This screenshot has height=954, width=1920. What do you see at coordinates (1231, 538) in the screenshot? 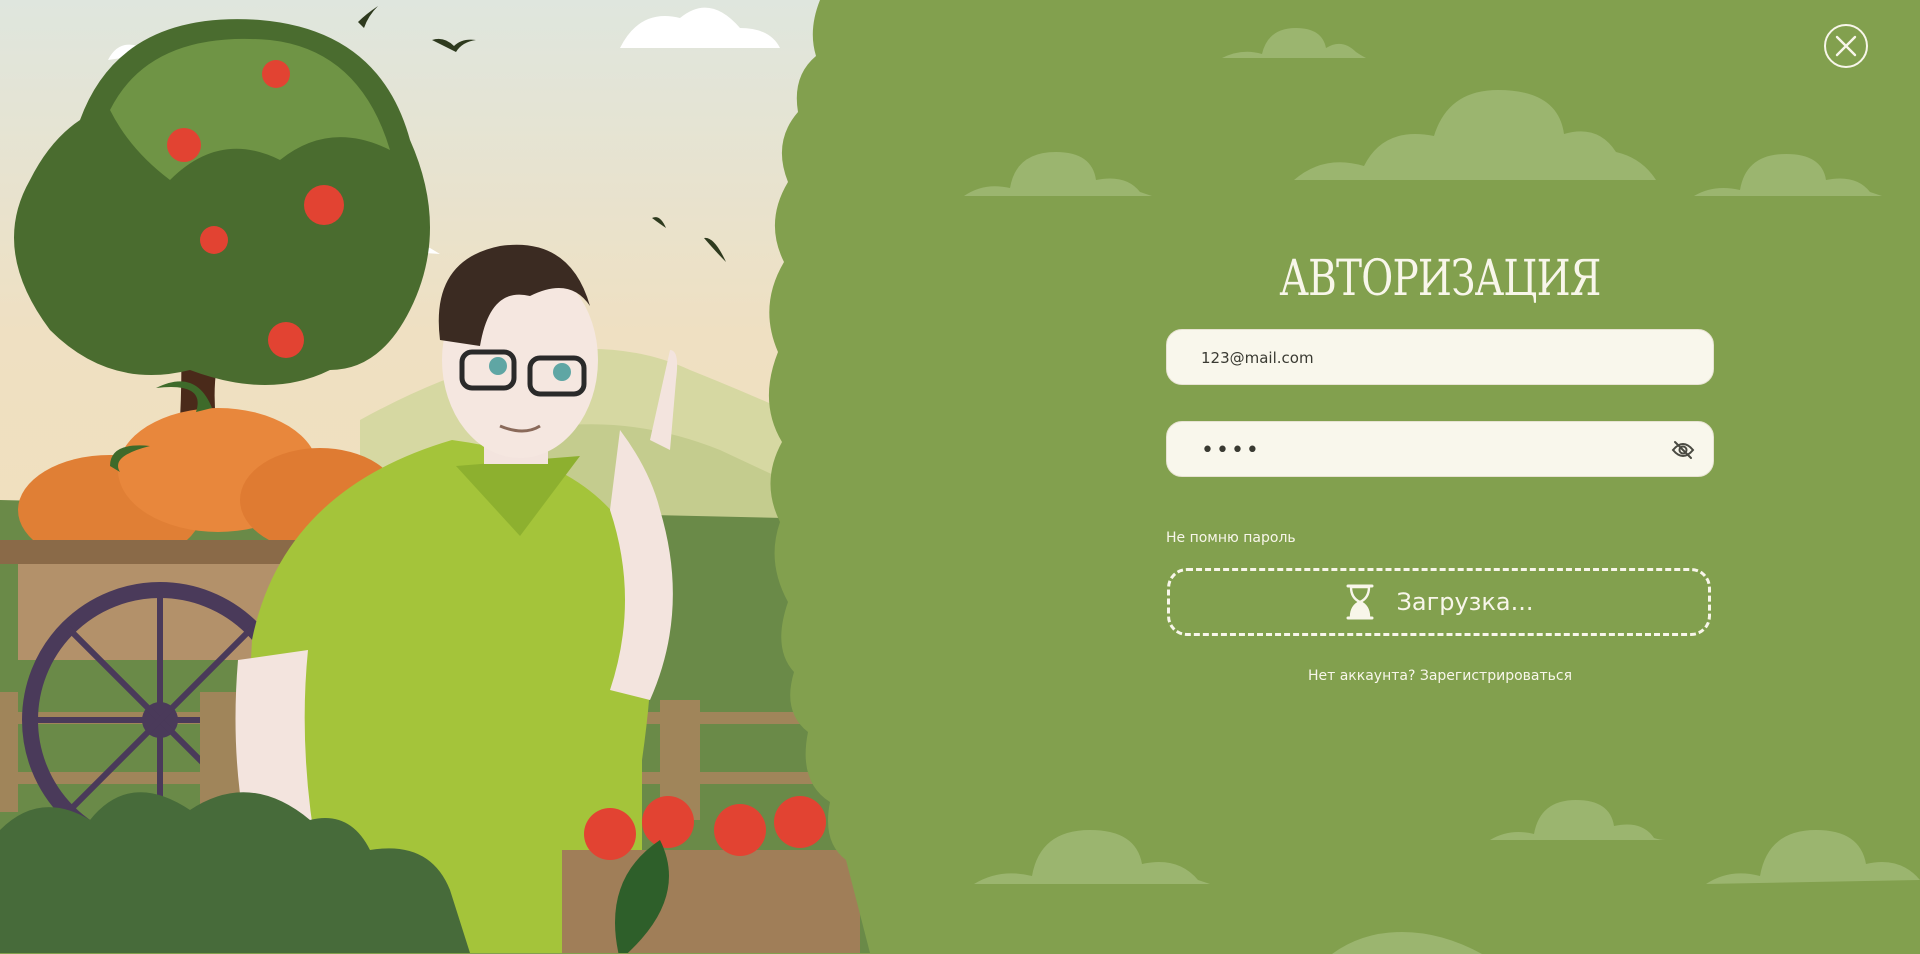
I see `forgot-password-link: Не помню пароль` at bounding box center [1231, 538].